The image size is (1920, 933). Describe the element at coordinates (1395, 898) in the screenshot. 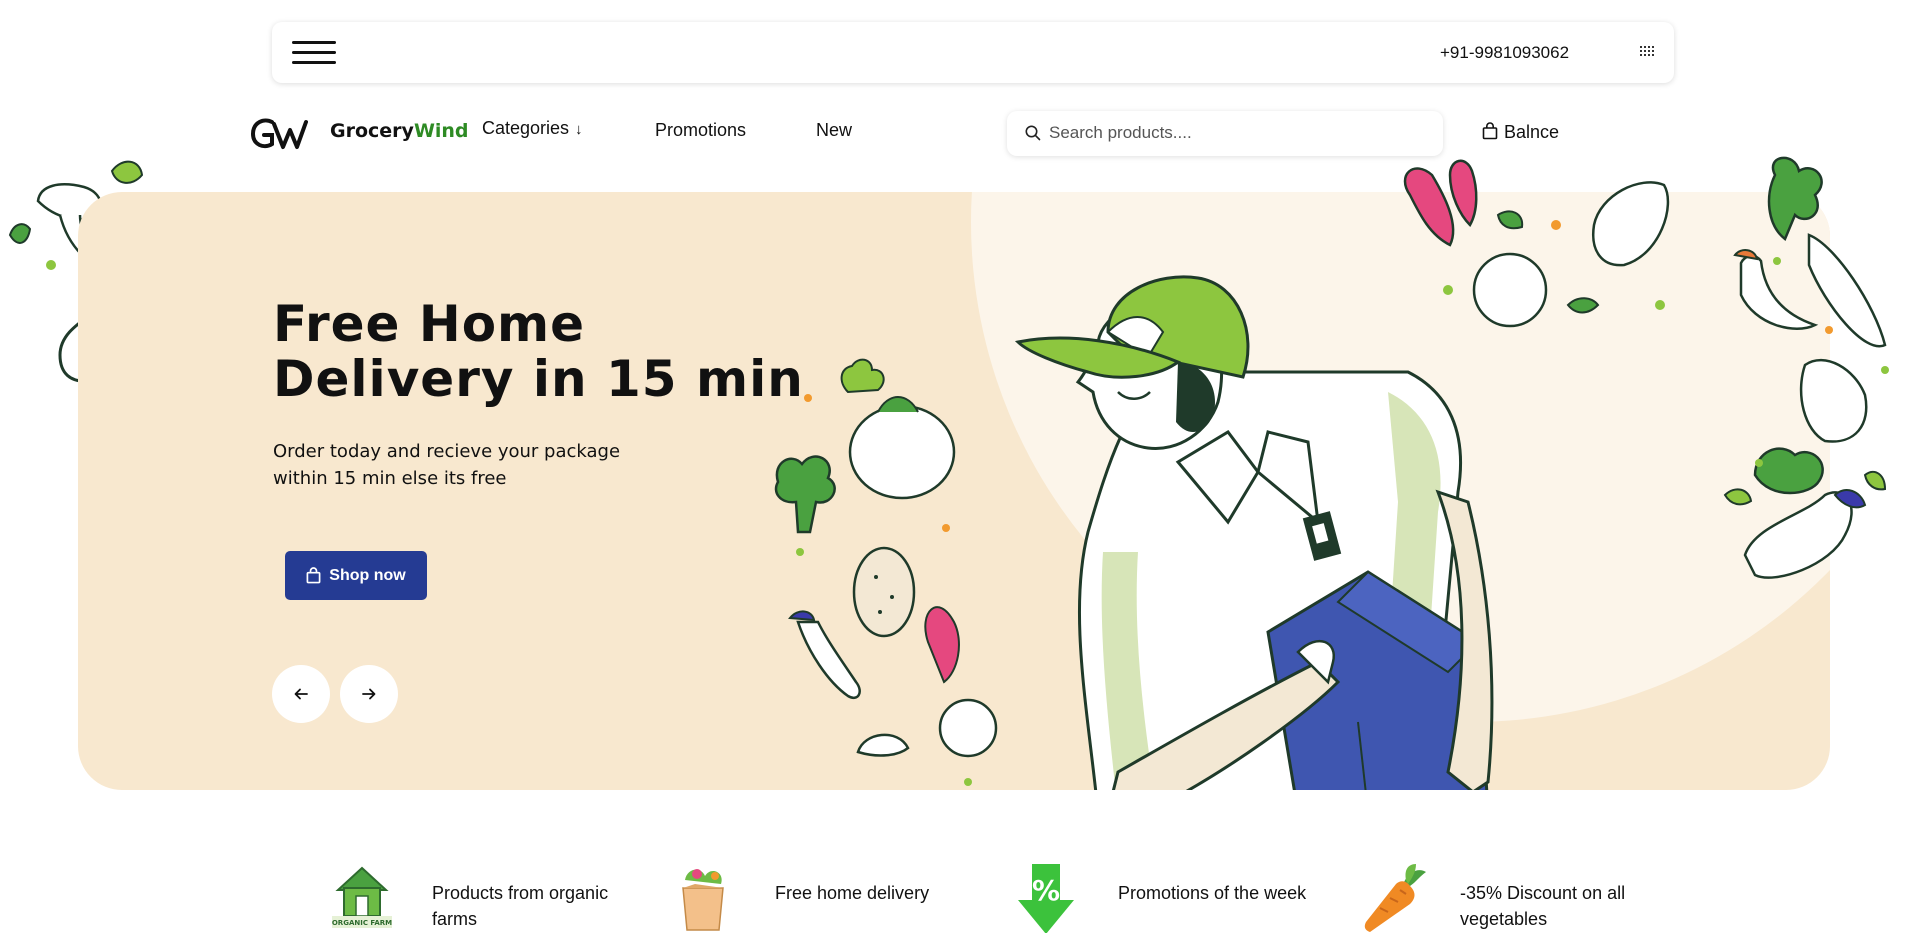

I see `carrot-icon` at that location.